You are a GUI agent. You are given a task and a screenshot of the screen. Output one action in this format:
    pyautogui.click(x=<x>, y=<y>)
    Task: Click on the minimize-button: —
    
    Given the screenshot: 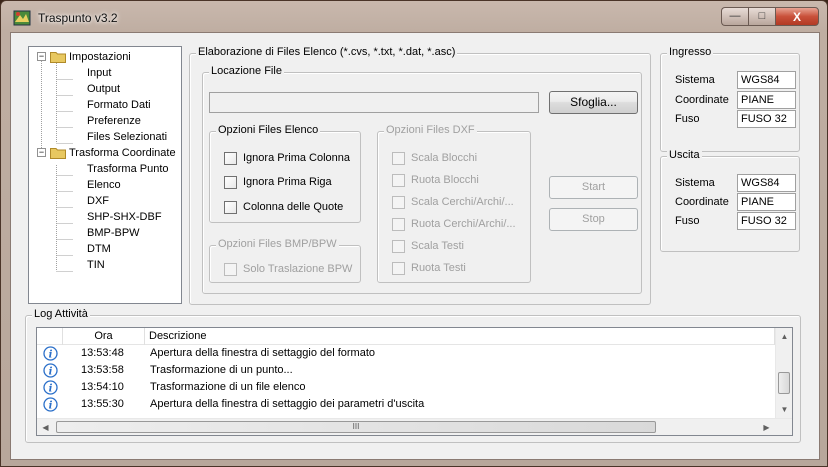 What is the action you would take?
    pyautogui.click(x=734, y=16)
    